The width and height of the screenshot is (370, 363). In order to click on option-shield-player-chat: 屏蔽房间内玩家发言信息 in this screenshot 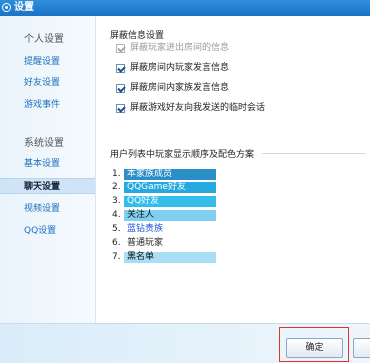, I will do `click(172, 68)`.